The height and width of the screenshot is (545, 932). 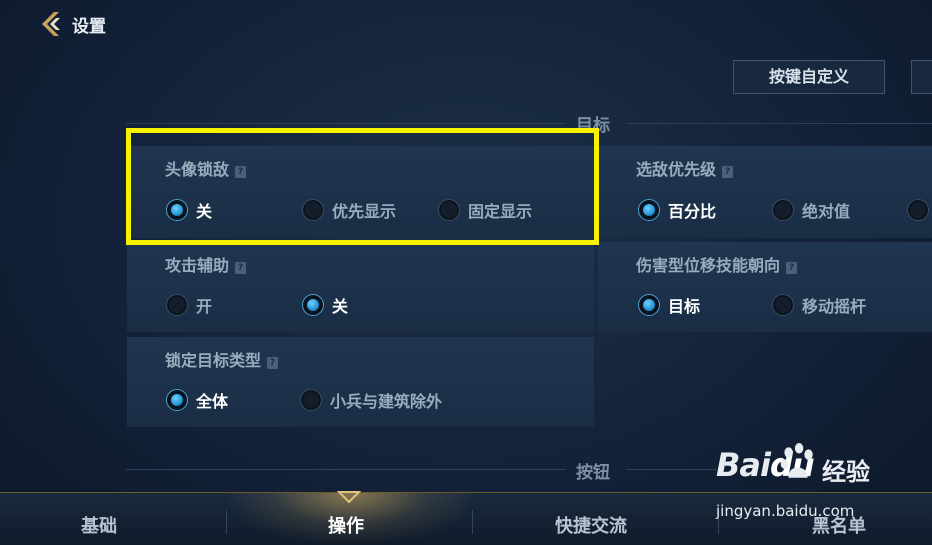 What do you see at coordinates (593, 473) in the screenshot?
I see `section-title-button: 按钮` at bounding box center [593, 473].